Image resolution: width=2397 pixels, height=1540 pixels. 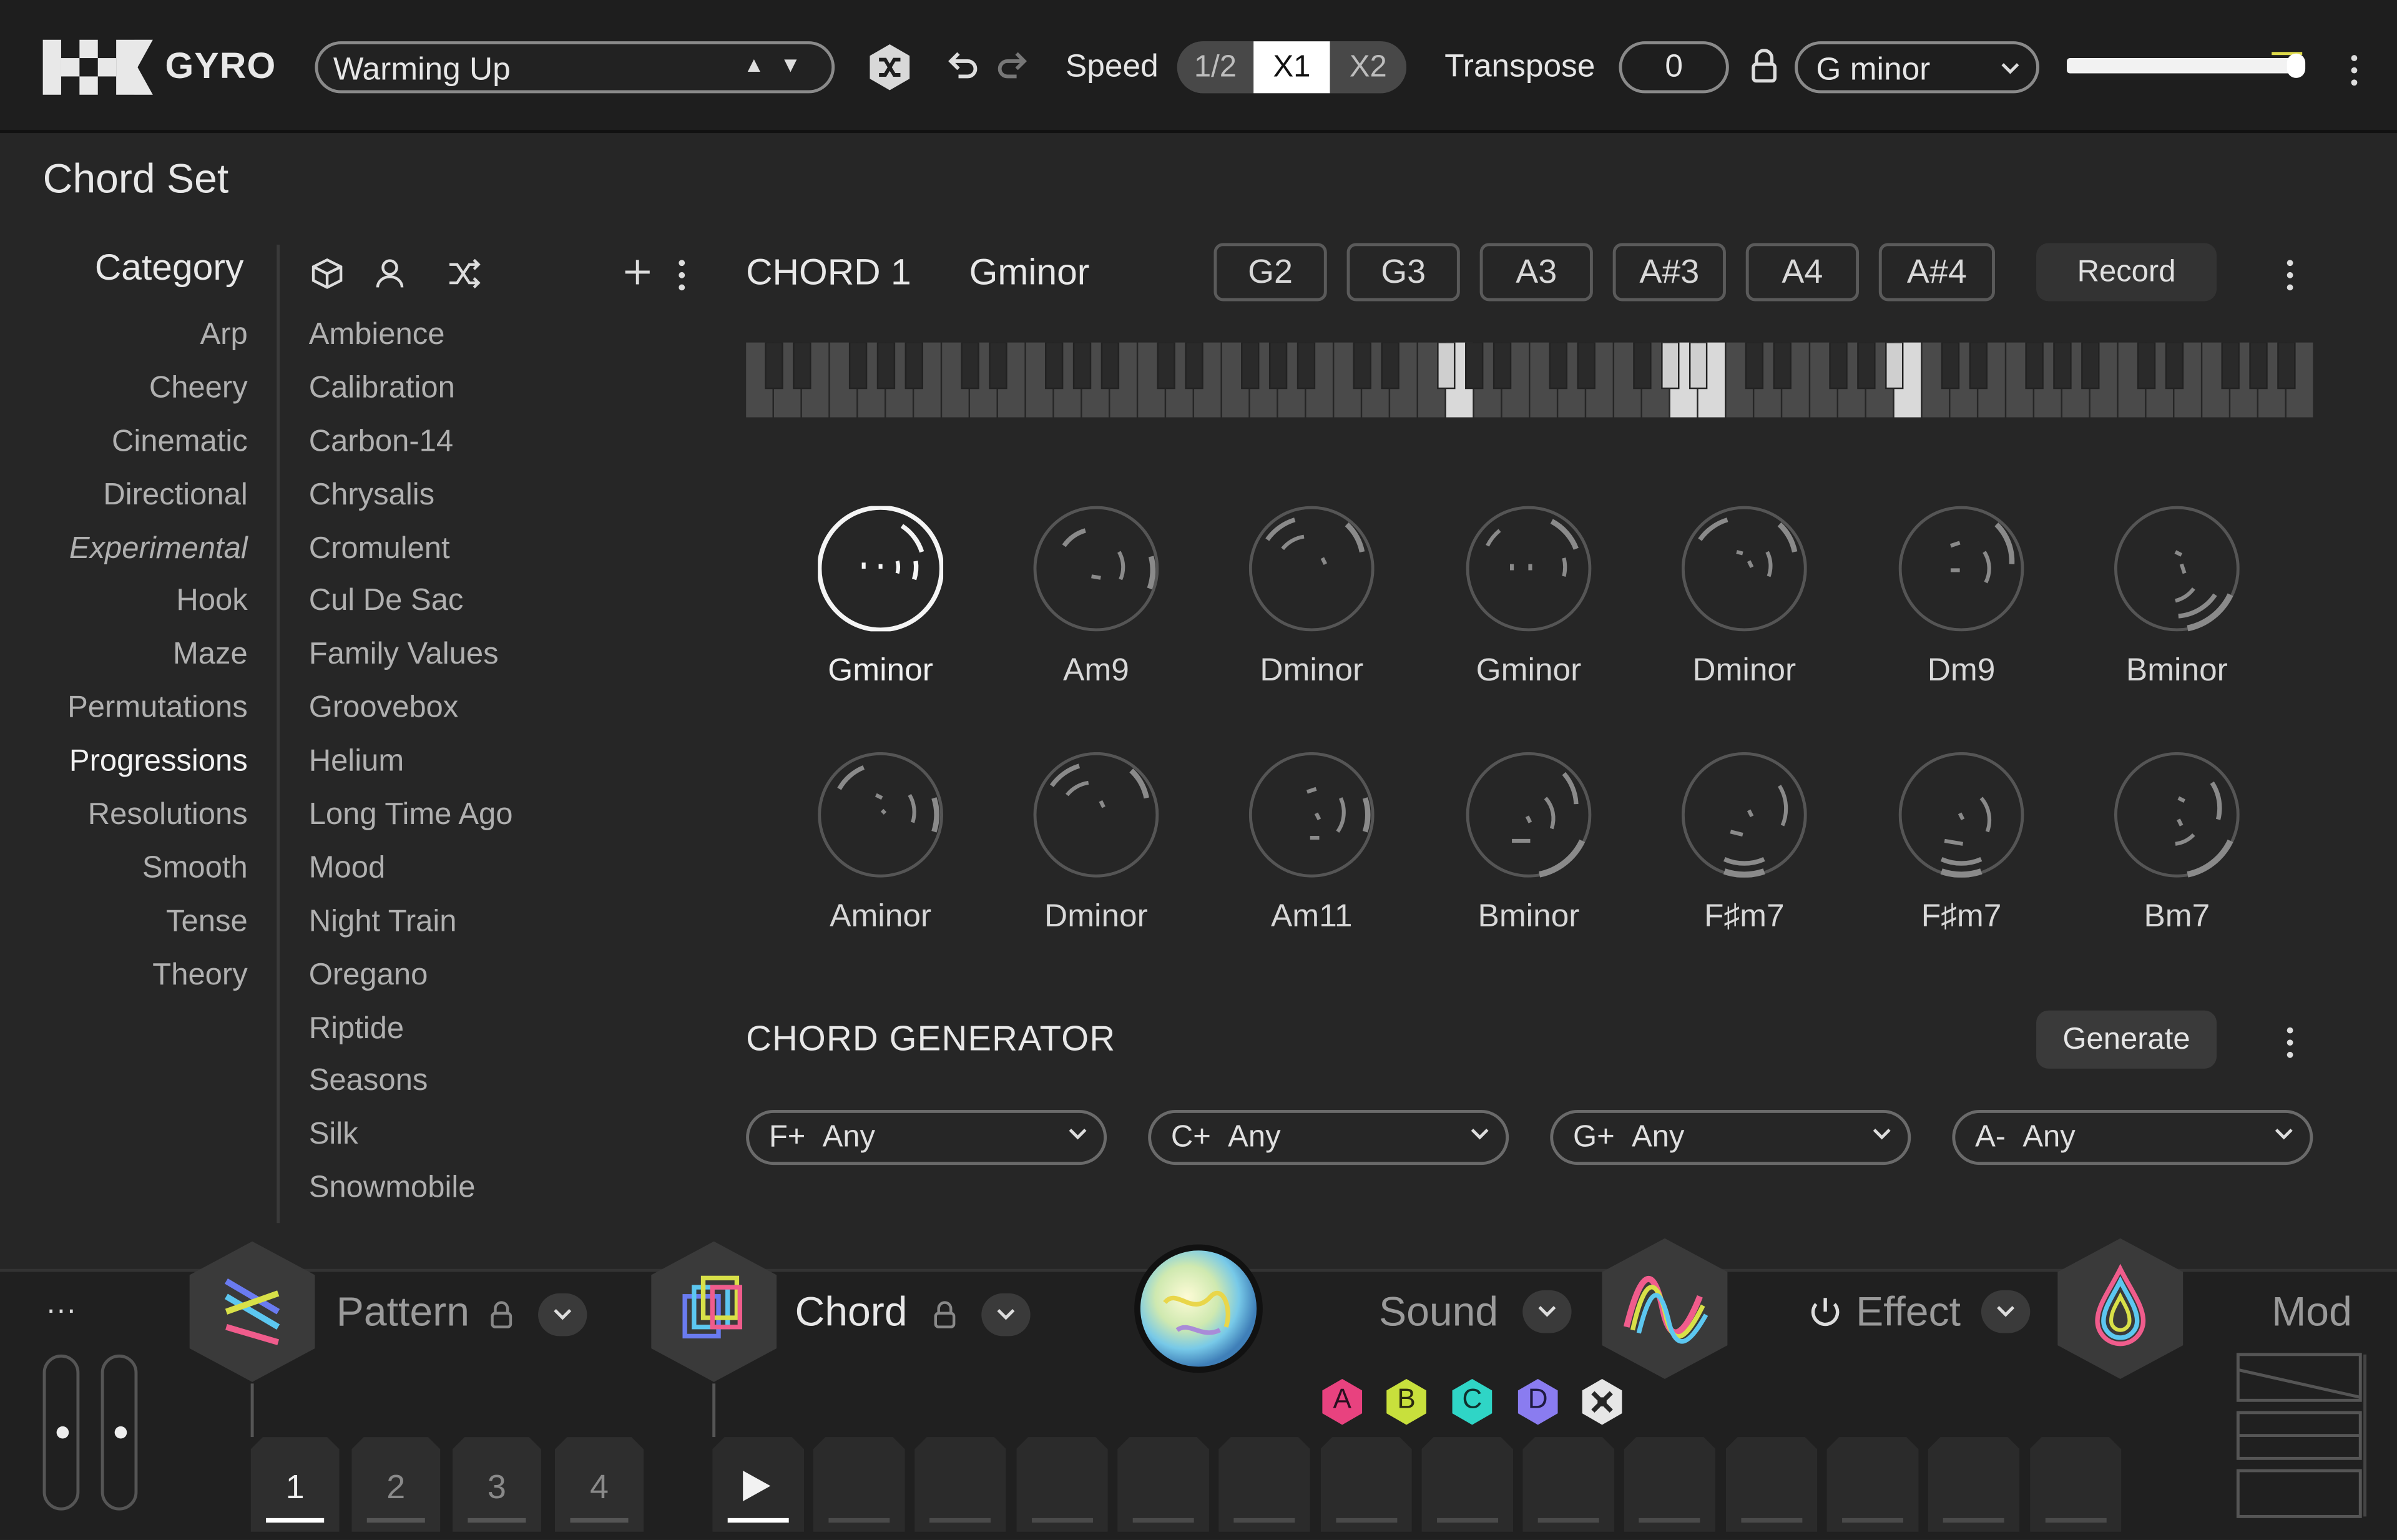 What do you see at coordinates (1825, 1314) in the screenshot?
I see `power-icon` at bounding box center [1825, 1314].